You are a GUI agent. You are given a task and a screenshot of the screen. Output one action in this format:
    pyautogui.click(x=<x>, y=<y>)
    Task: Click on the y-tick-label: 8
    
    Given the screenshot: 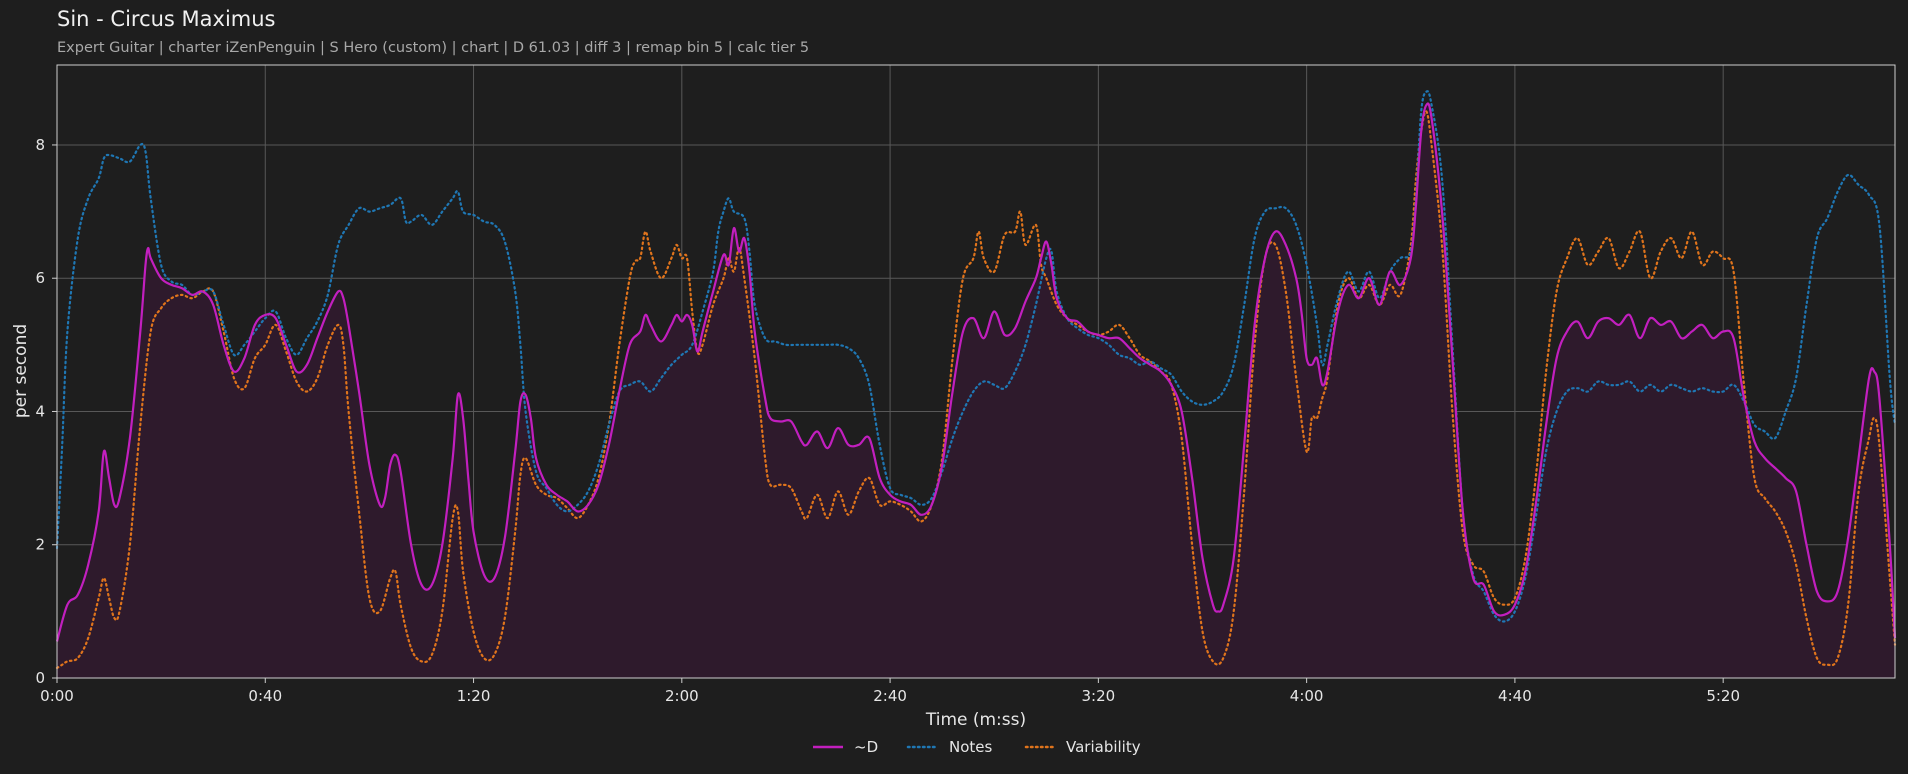 What is the action you would take?
    pyautogui.click(x=40, y=145)
    